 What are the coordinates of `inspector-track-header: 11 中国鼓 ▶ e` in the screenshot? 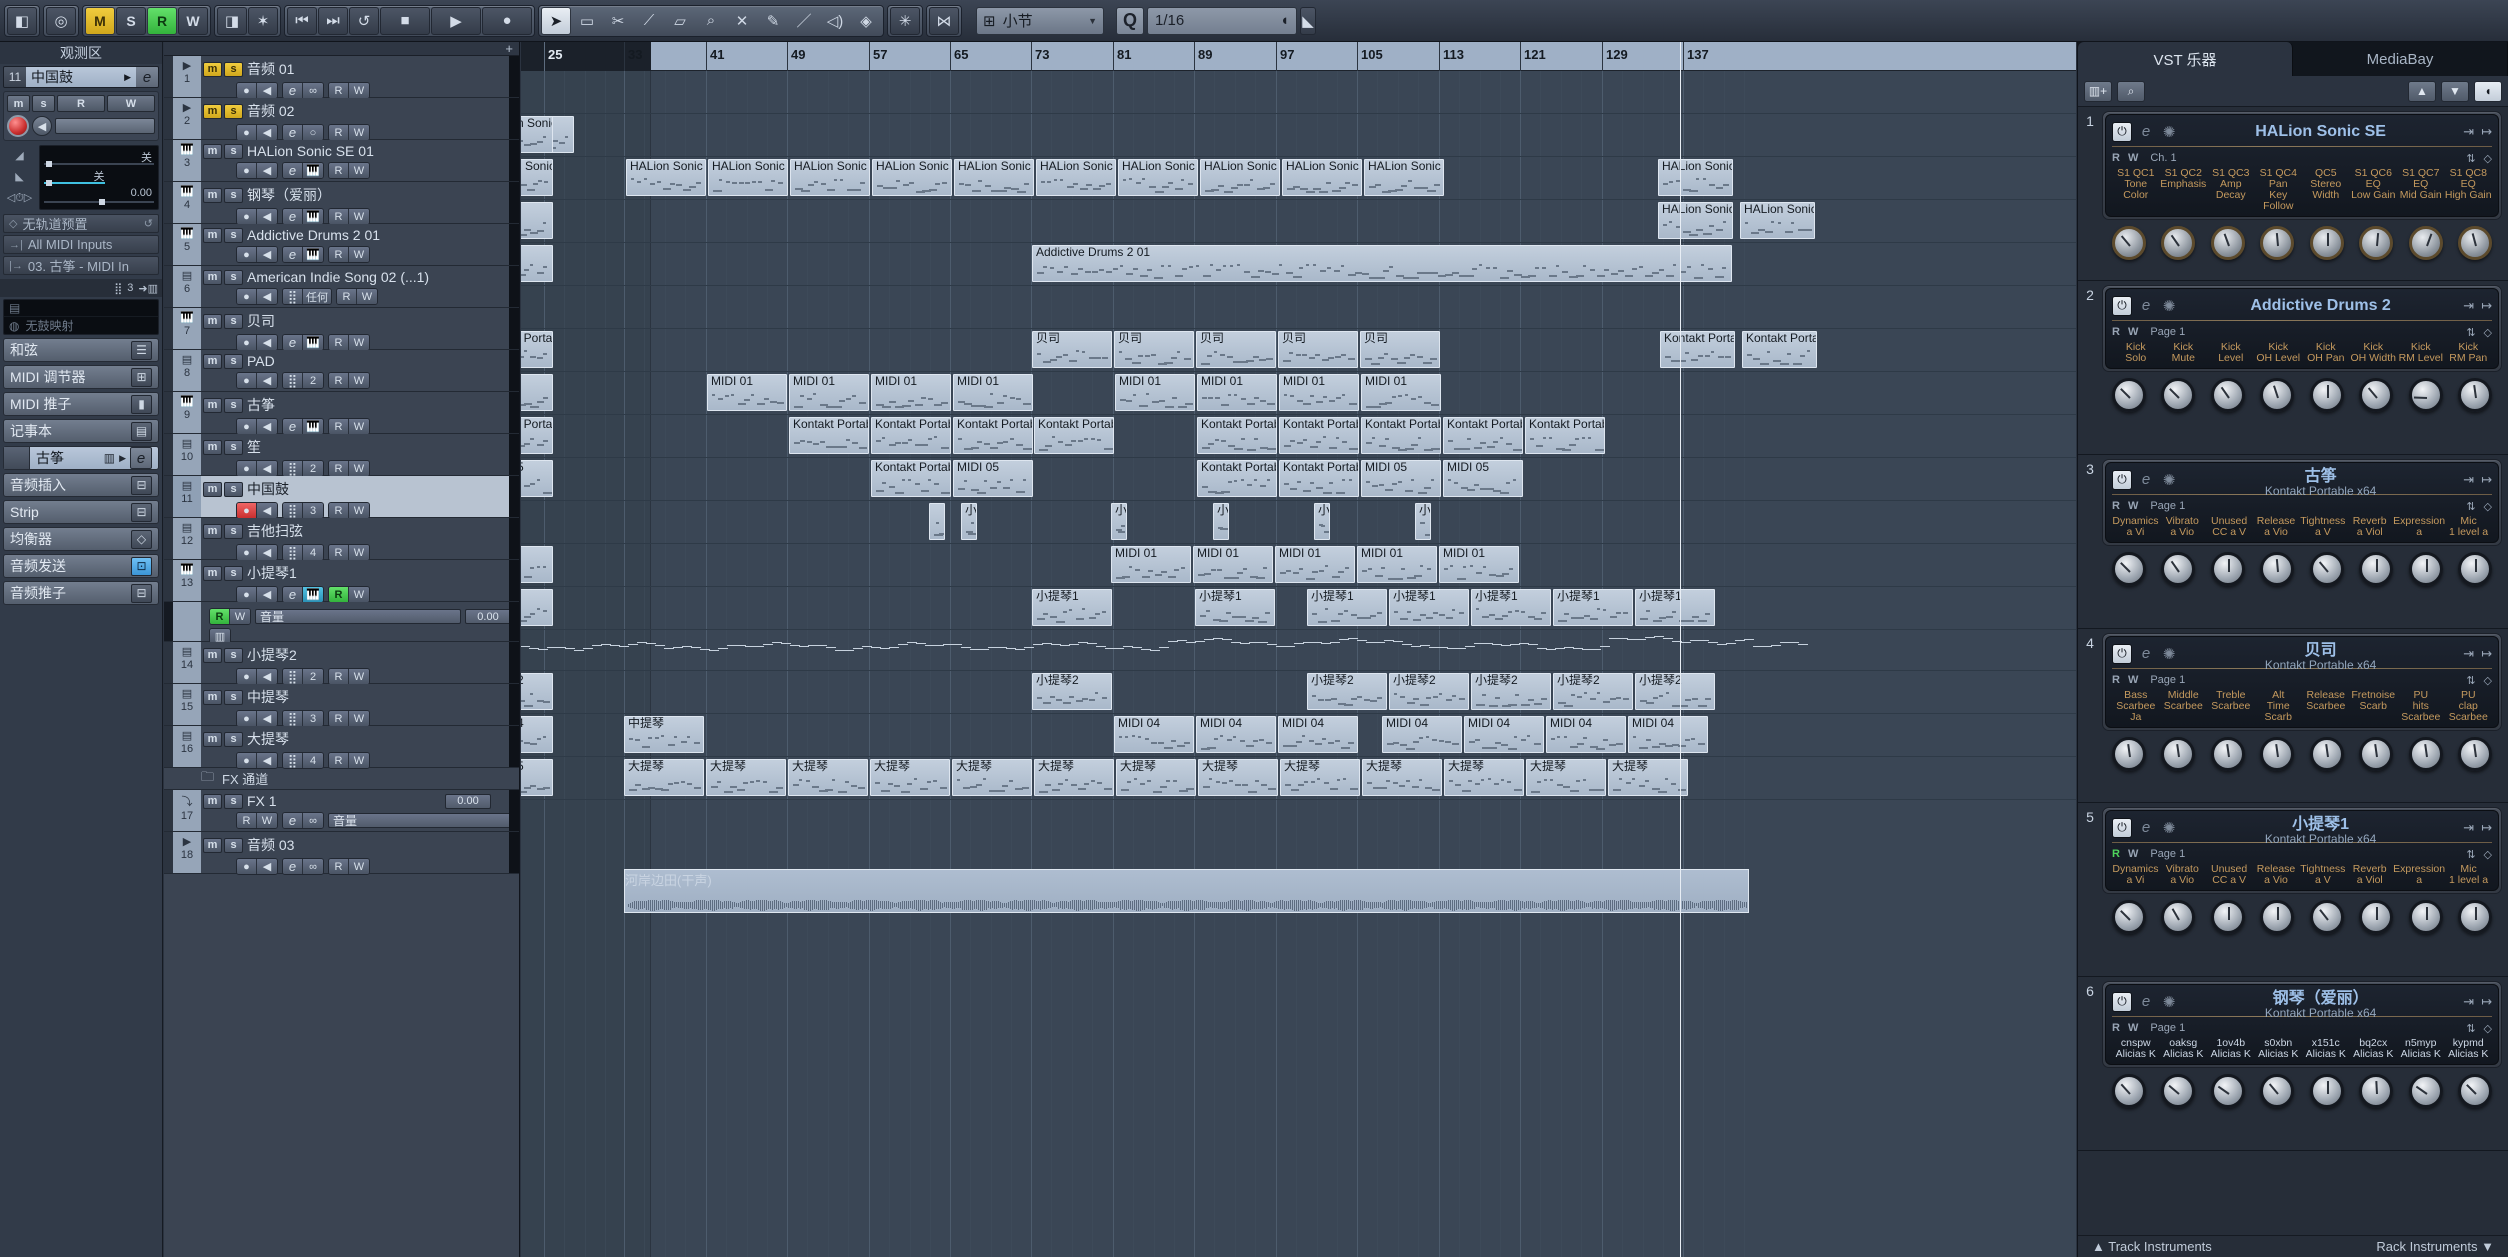 It's located at (81, 77).